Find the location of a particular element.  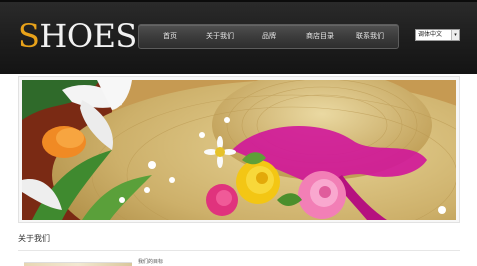

logo-rest: HOES is located at coordinates (88, 36).